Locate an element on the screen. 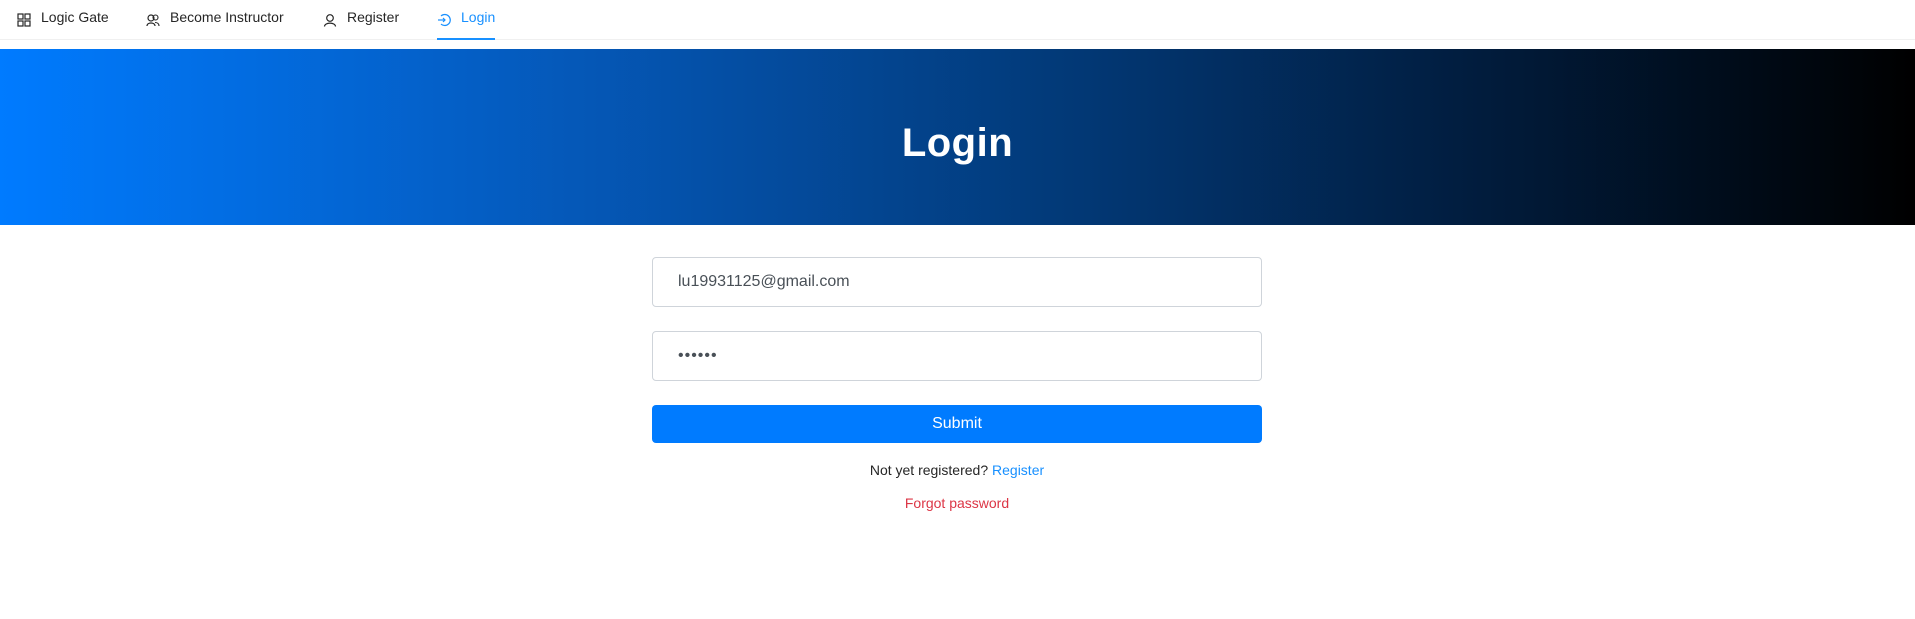 This screenshot has height=619, width=1915. nav-item-label: Login is located at coordinates (478, 17).